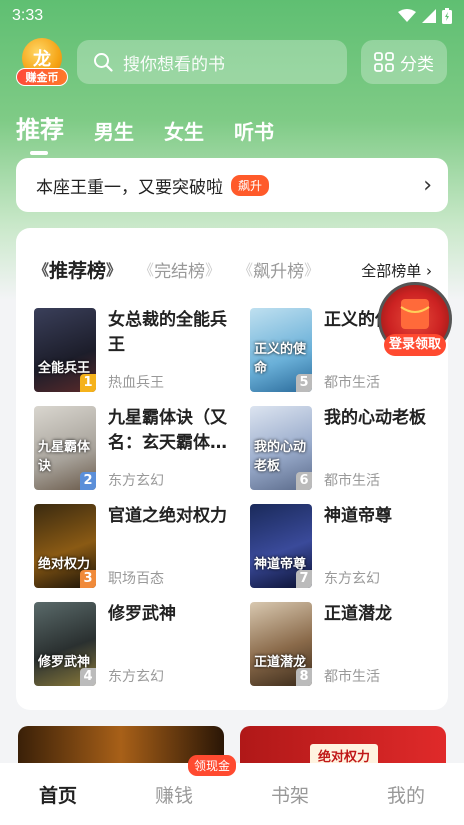 The height and width of the screenshot is (825, 464). I want to click on notice-text: 本座王重一，又要突破啦, so click(129, 187).